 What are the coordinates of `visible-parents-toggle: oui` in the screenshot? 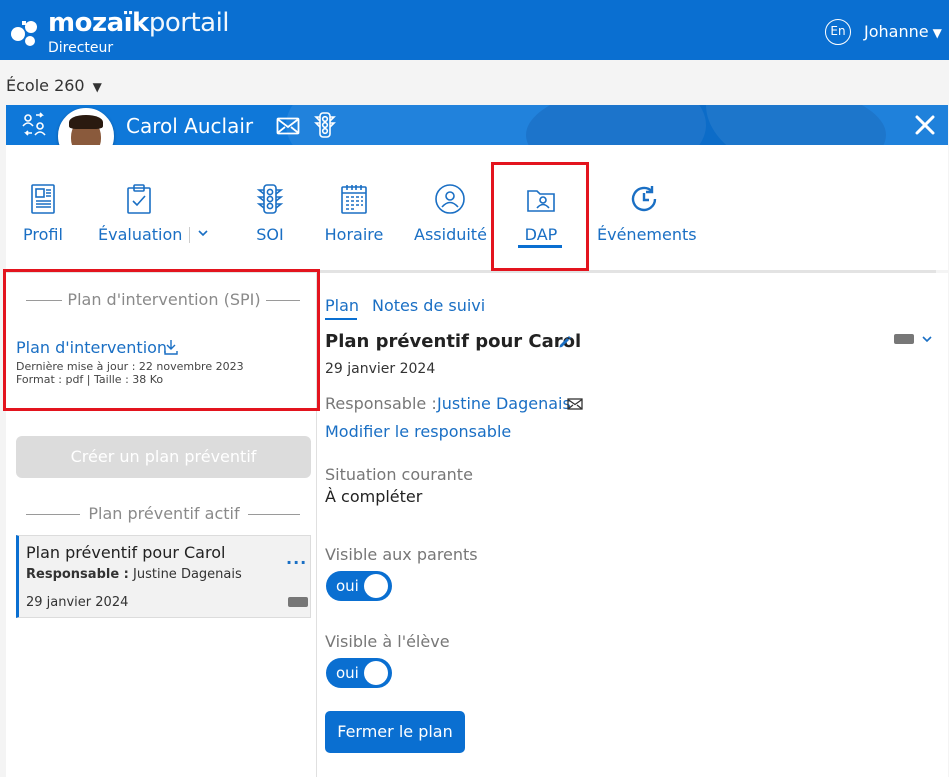 It's located at (359, 586).